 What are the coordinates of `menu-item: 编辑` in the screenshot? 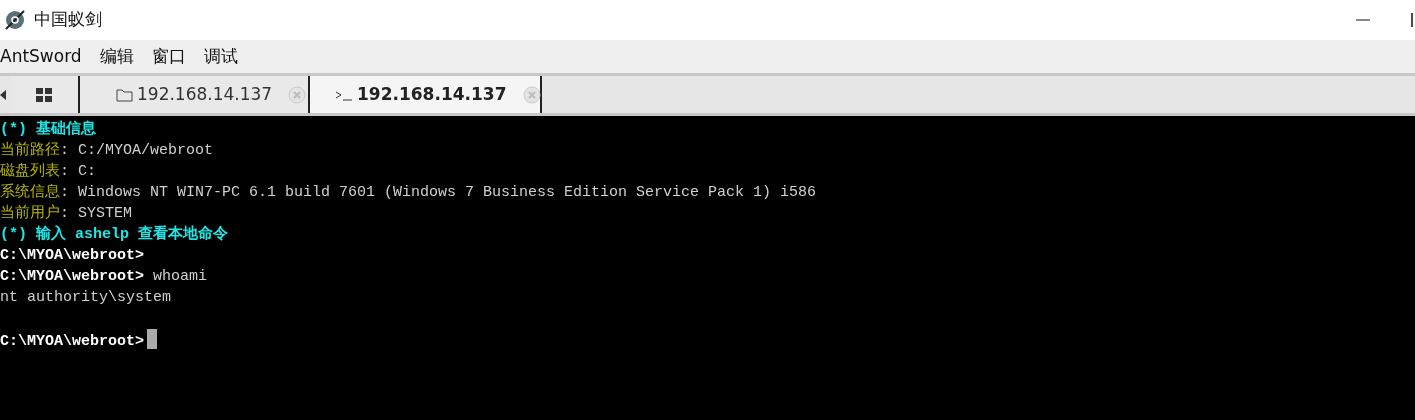 It's located at (116, 56).